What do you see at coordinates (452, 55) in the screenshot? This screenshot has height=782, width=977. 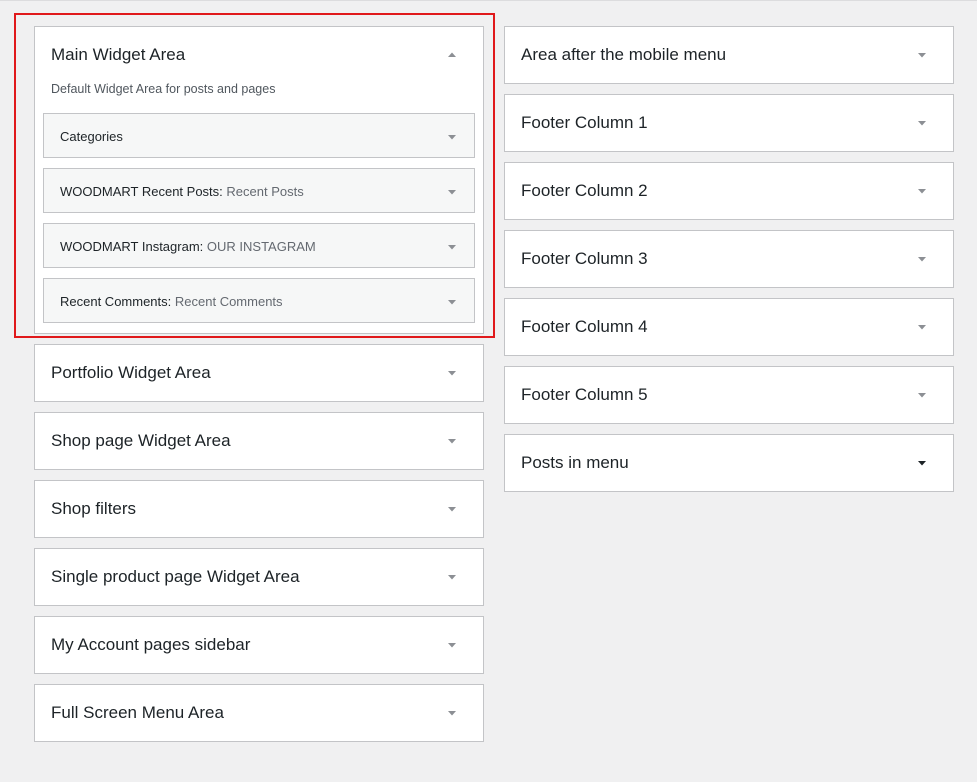 I see `arrow-up-icon` at bounding box center [452, 55].